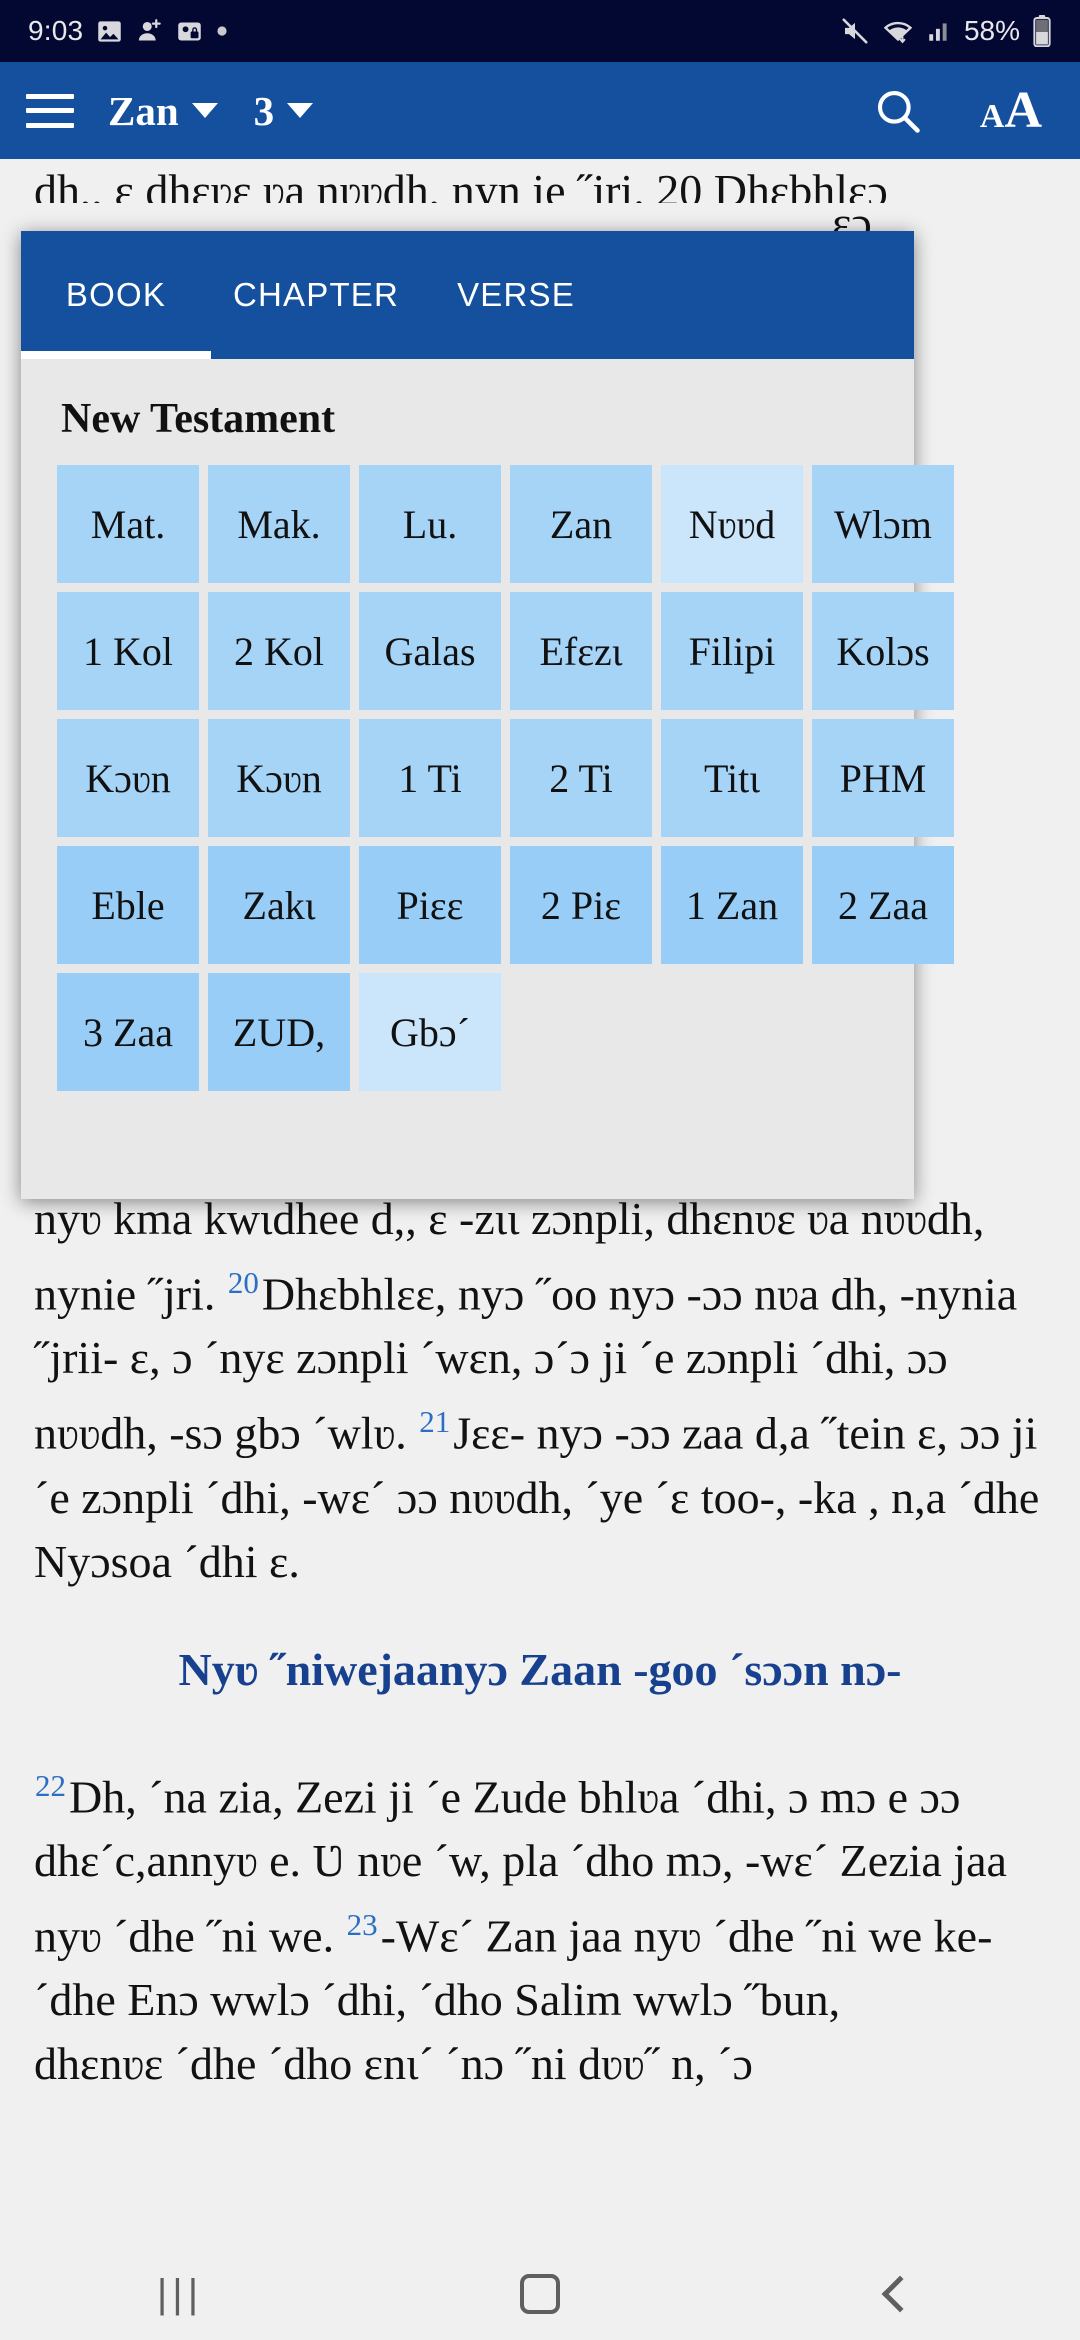 The image size is (1080, 2340). Describe the element at coordinates (898, 31) in the screenshot. I see `wifi-icon` at that location.